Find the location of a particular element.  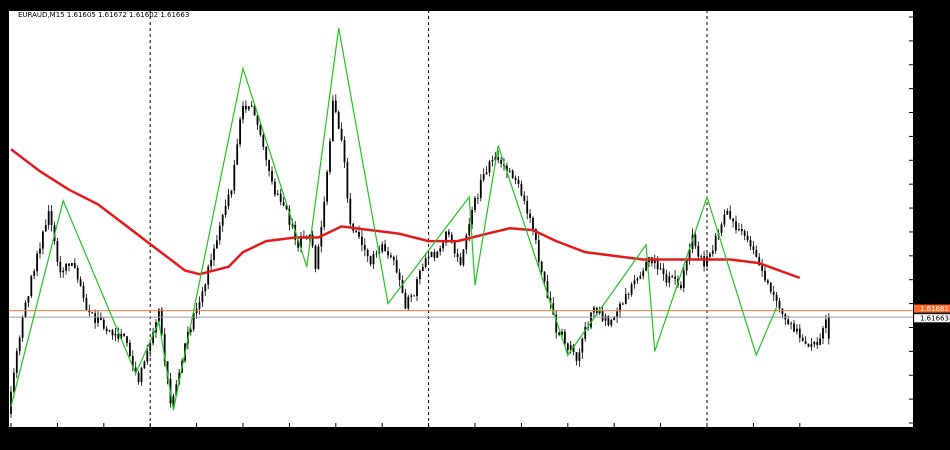

y-tick-label: 1.62155 is located at coordinates (934, 137).